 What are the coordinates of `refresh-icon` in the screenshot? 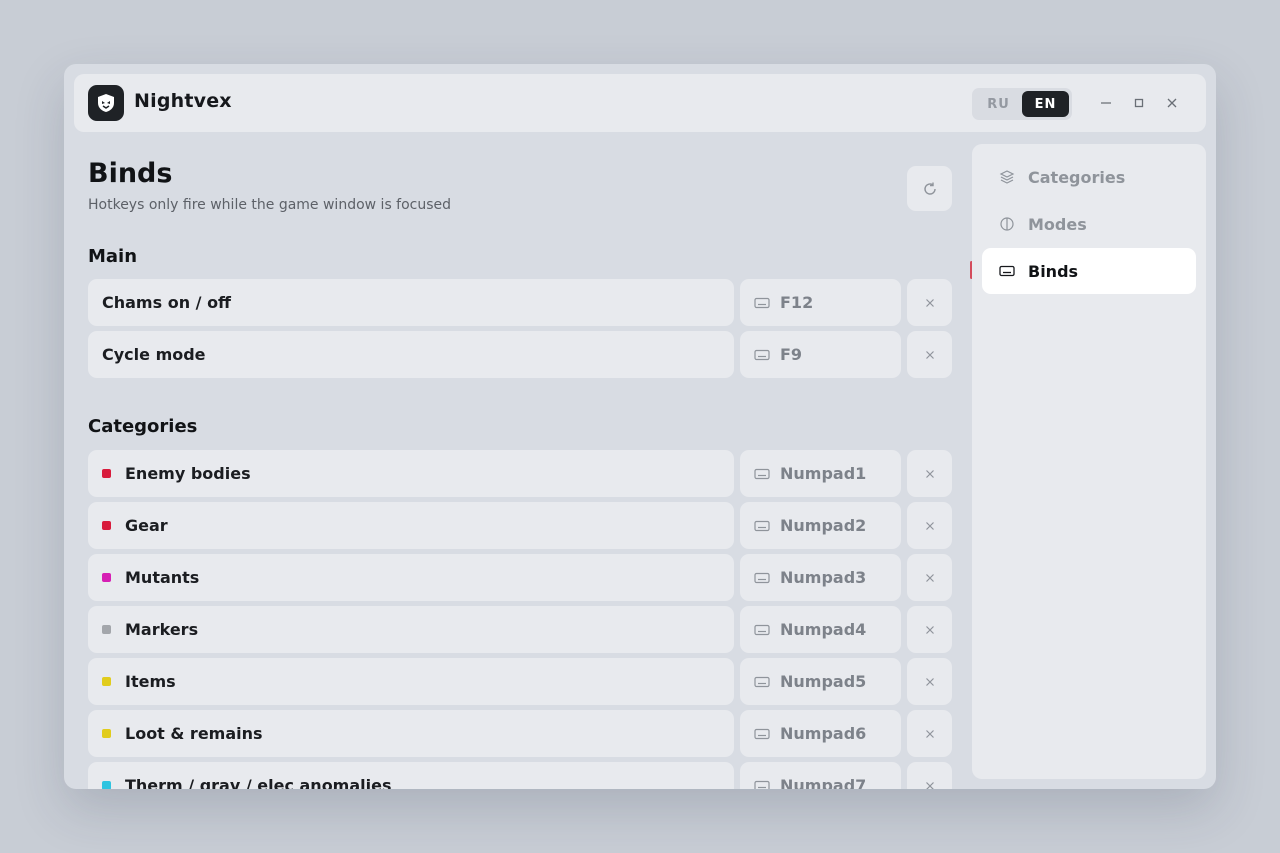 It's located at (929, 188).